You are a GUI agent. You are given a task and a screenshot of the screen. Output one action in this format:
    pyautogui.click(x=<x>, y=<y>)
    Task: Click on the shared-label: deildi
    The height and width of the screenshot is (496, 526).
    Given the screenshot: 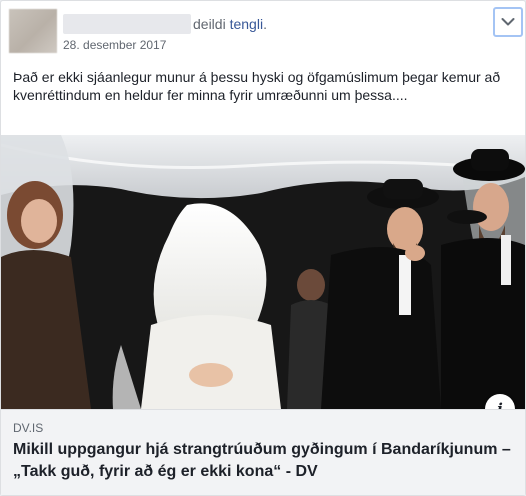 What is the action you would take?
    pyautogui.click(x=209, y=24)
    